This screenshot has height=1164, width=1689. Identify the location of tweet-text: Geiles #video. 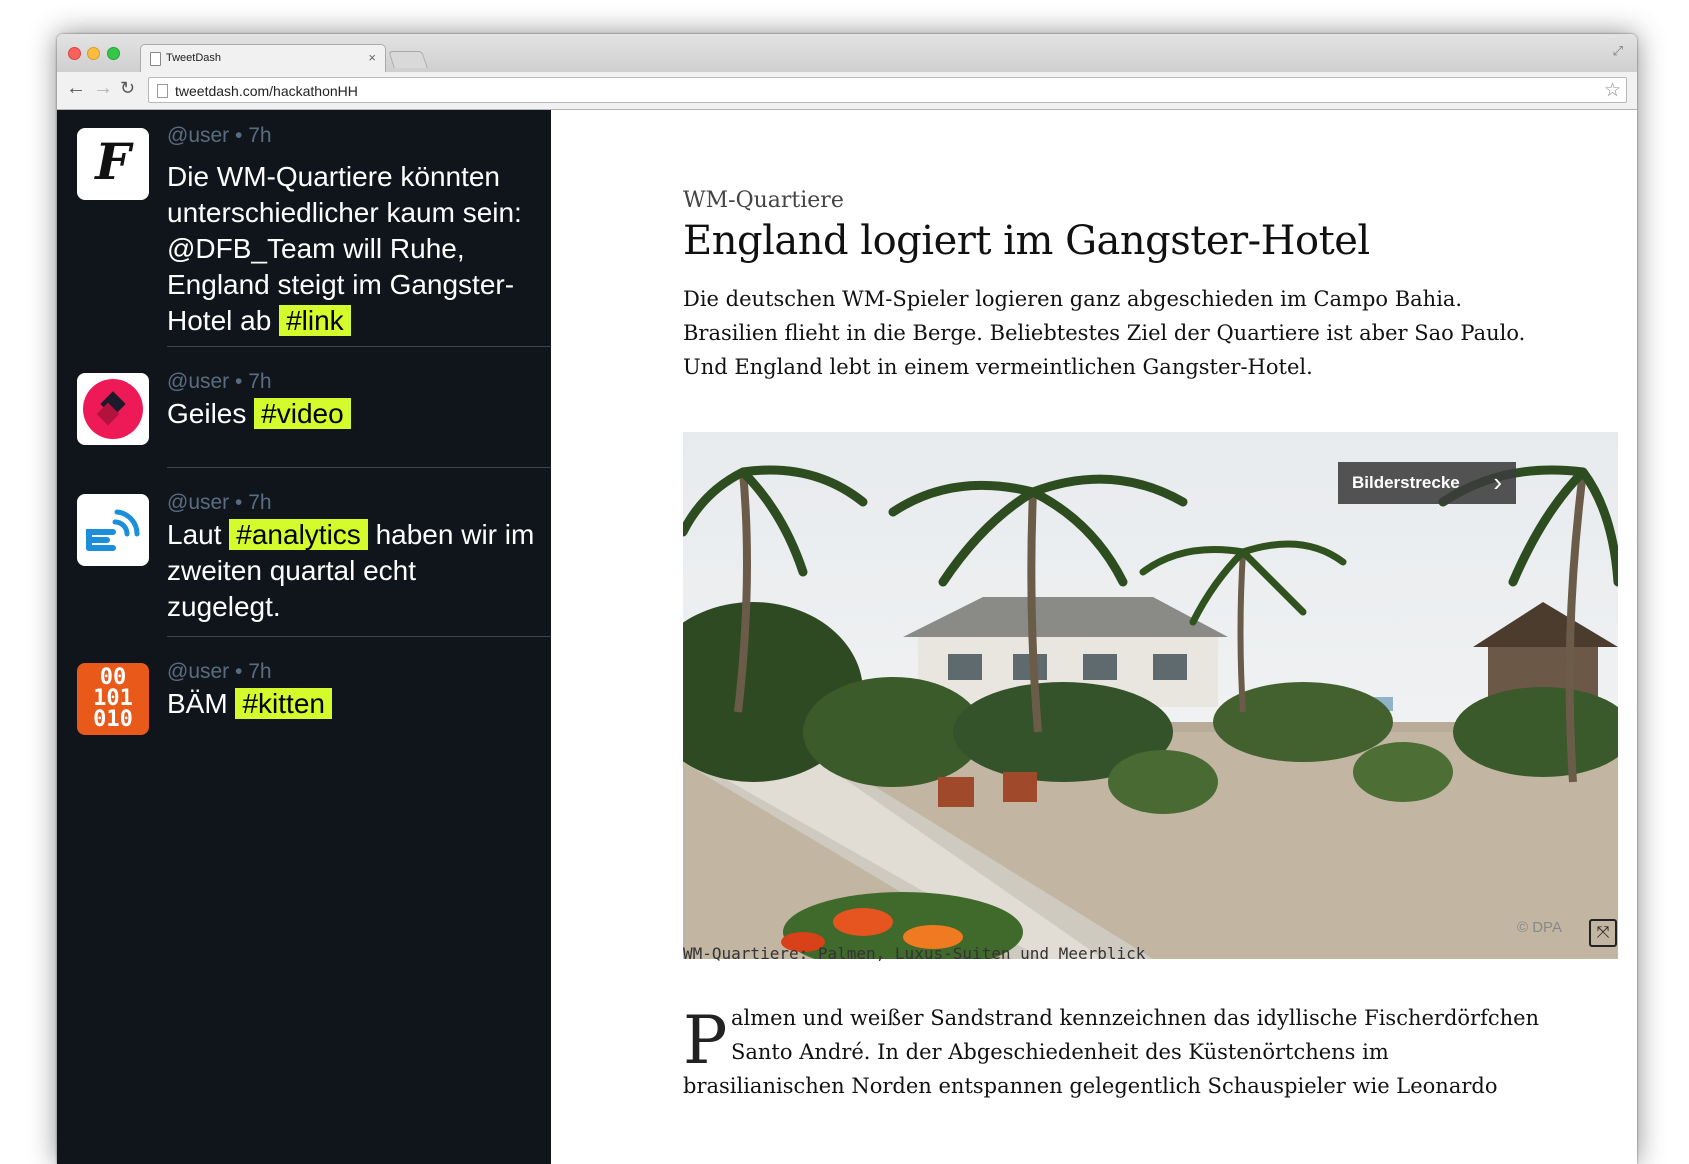
(352, 414).